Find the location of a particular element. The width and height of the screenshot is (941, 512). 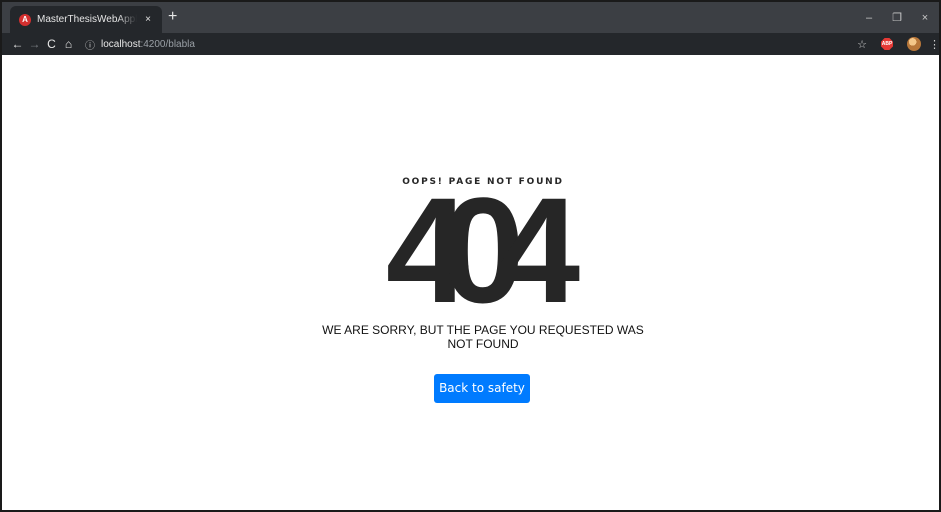

tab-title: MasterThesisWebApplicationFrontend is located at coordinates (87, 19).